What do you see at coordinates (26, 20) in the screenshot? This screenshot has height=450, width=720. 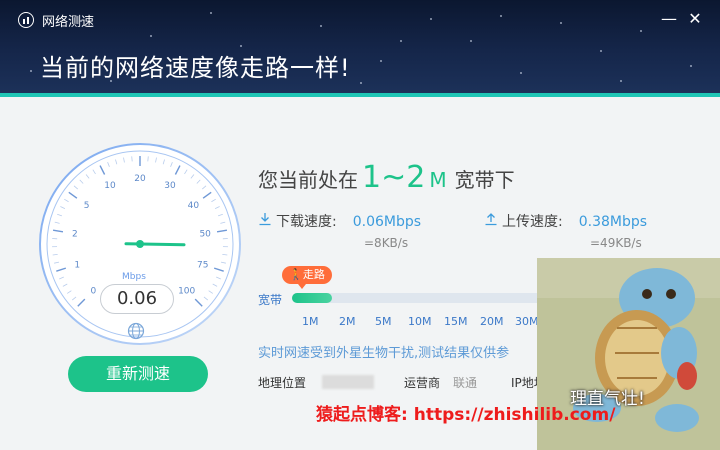 I see `speedtest-logo-icon` at bounding box center [26, 20].